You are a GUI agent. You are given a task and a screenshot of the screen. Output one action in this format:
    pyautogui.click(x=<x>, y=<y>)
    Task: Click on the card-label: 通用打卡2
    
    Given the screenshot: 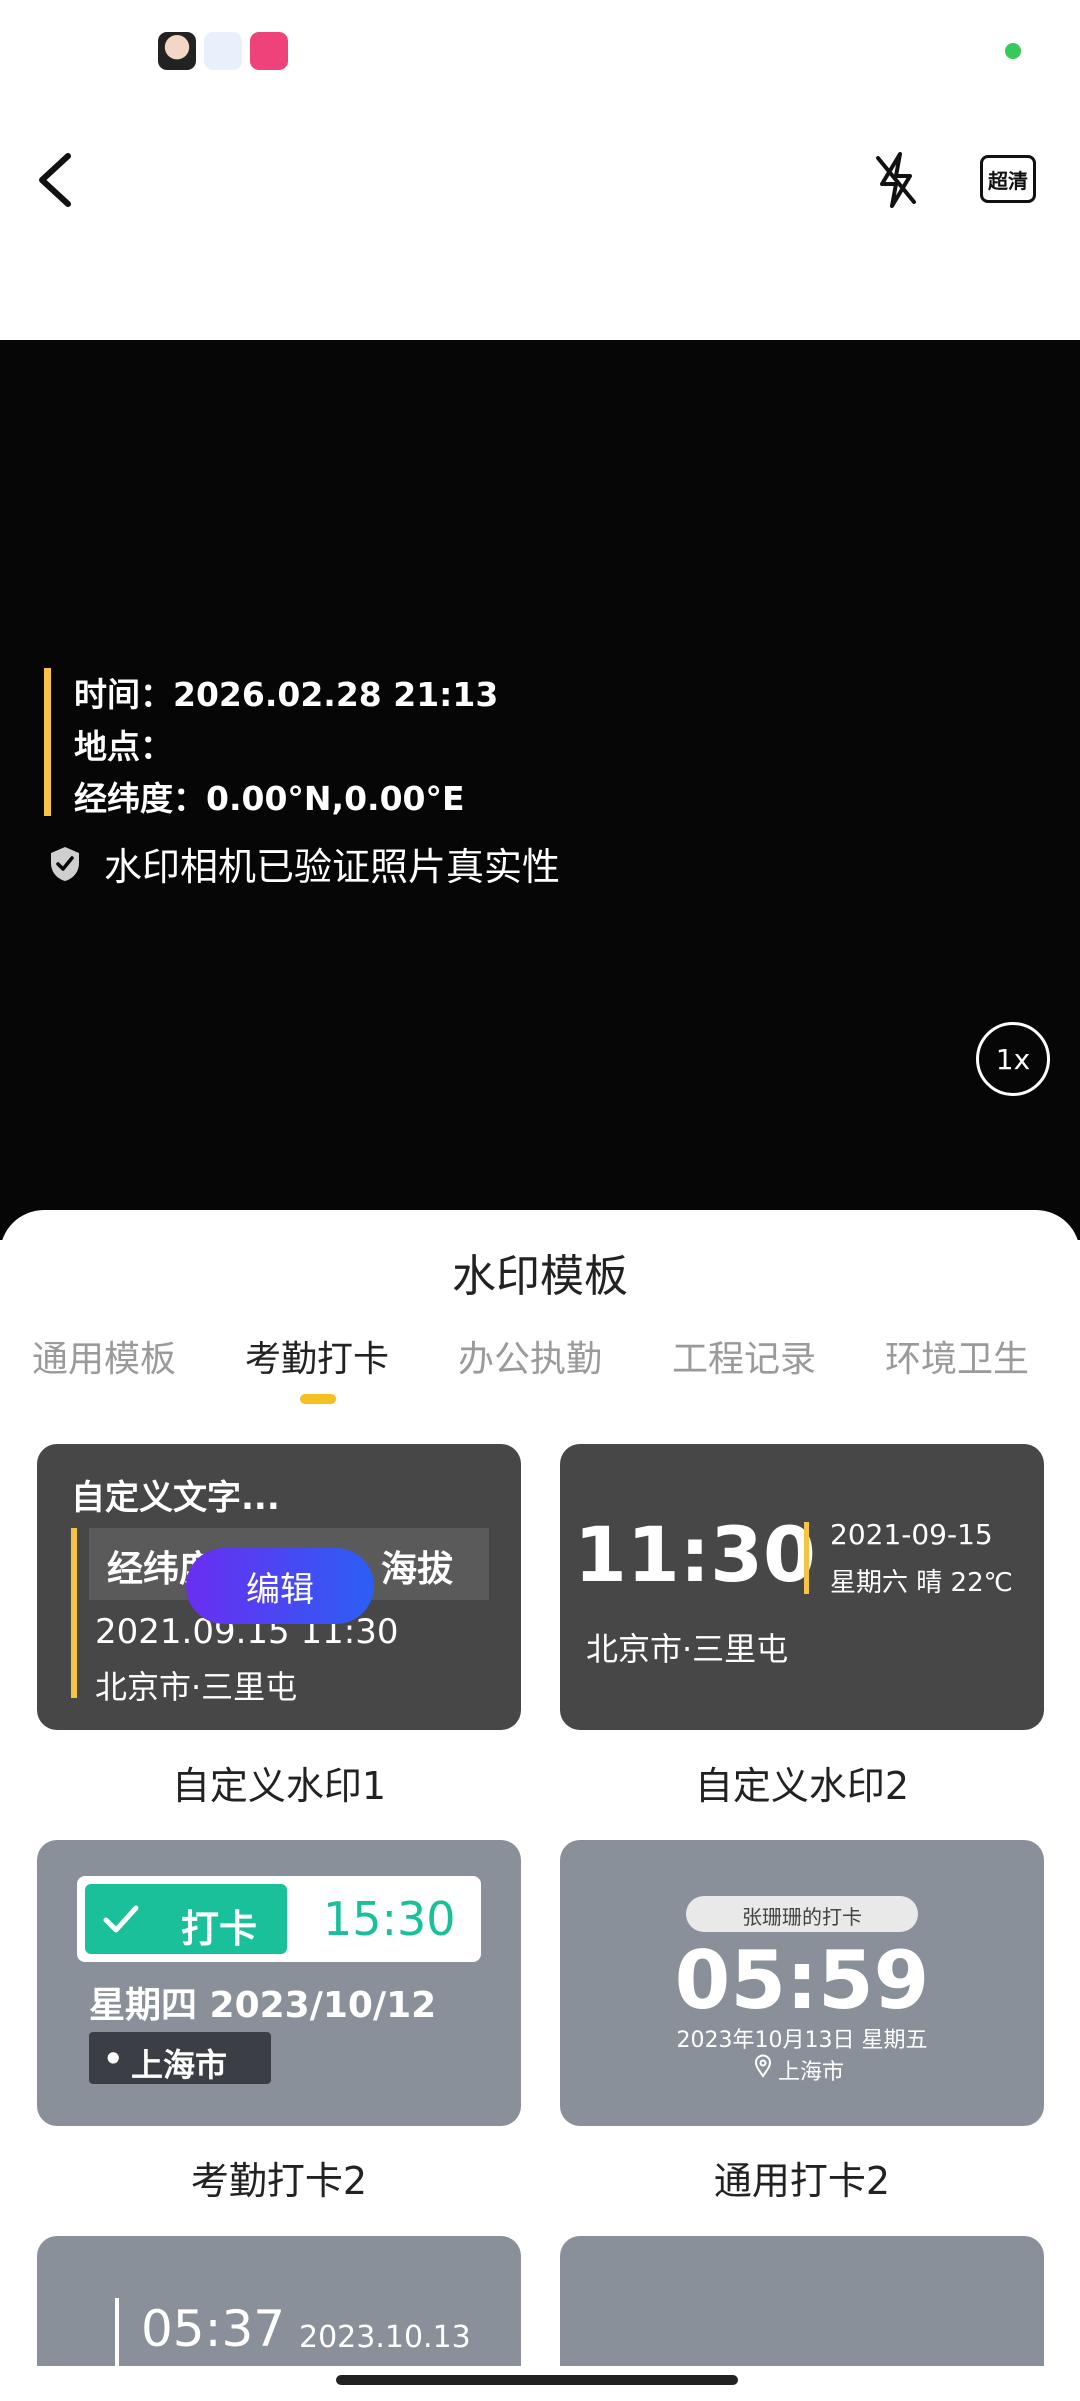 What is the action you would take?
    pyautogui.click(x=802, y=2181)
    